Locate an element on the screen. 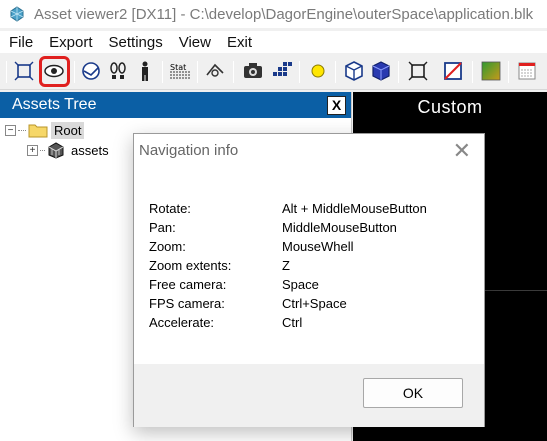 The image size is (547, 441). light-button is located at coordinates (318, 71).